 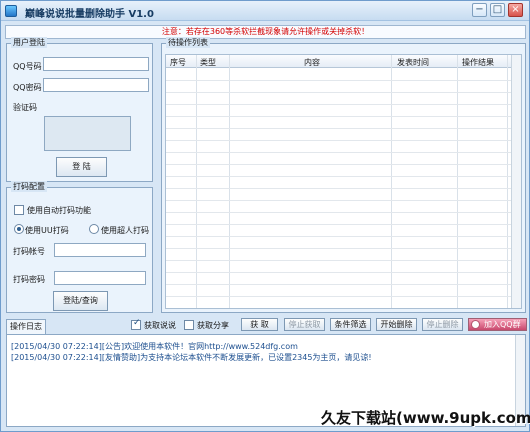 What do you see at coordinates (25, 107) in the screenshot?
I see `captcha-label: 验证码` at bounding box center [25, 107].